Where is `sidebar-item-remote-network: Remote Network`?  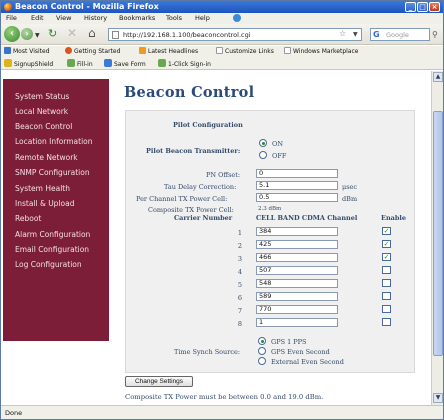
sidebar-item-remote-network: Remote Network is located at coordinates (46, 158).